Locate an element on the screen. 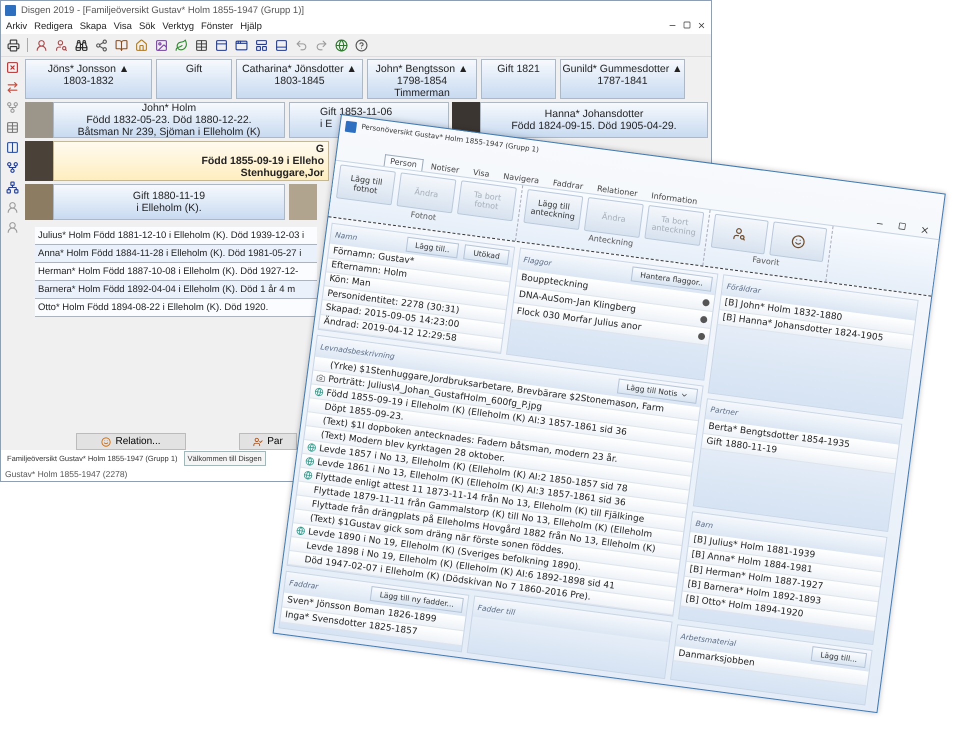 This screenshot has width=962, height=731. person-text: Catharina* Jönsdotter ▲ is located at coordinates (299, 69).